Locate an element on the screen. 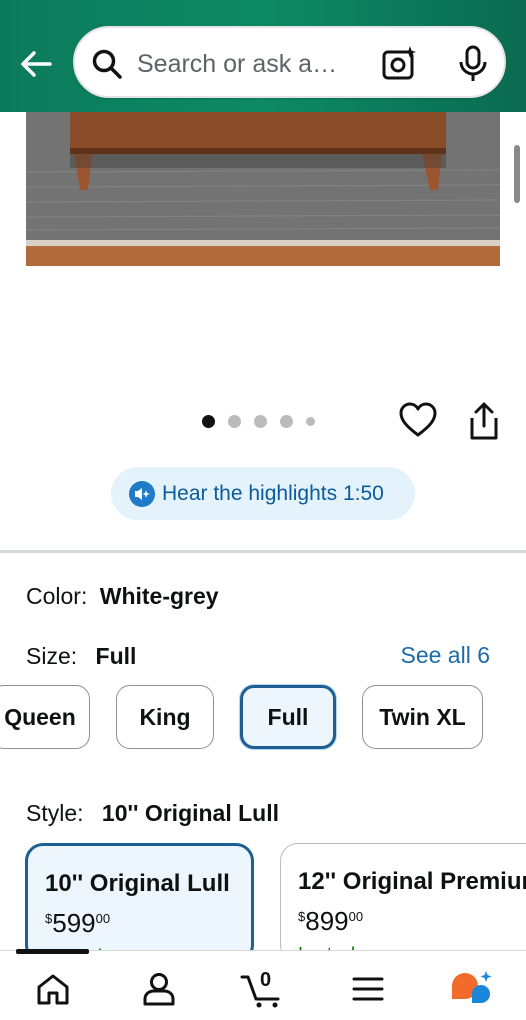 The height and width of the screenshot is (1020, 526). size-option-queen: Queen is located at coordinates (45, 717).